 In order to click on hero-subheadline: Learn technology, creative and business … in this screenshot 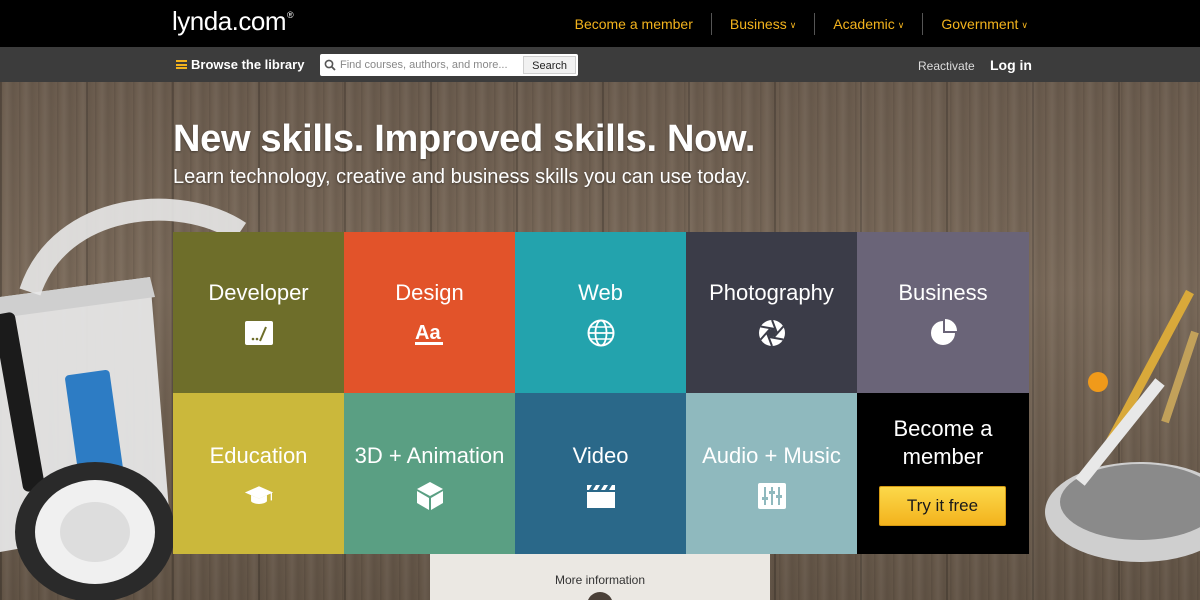, I will do `click(462, 177)`.